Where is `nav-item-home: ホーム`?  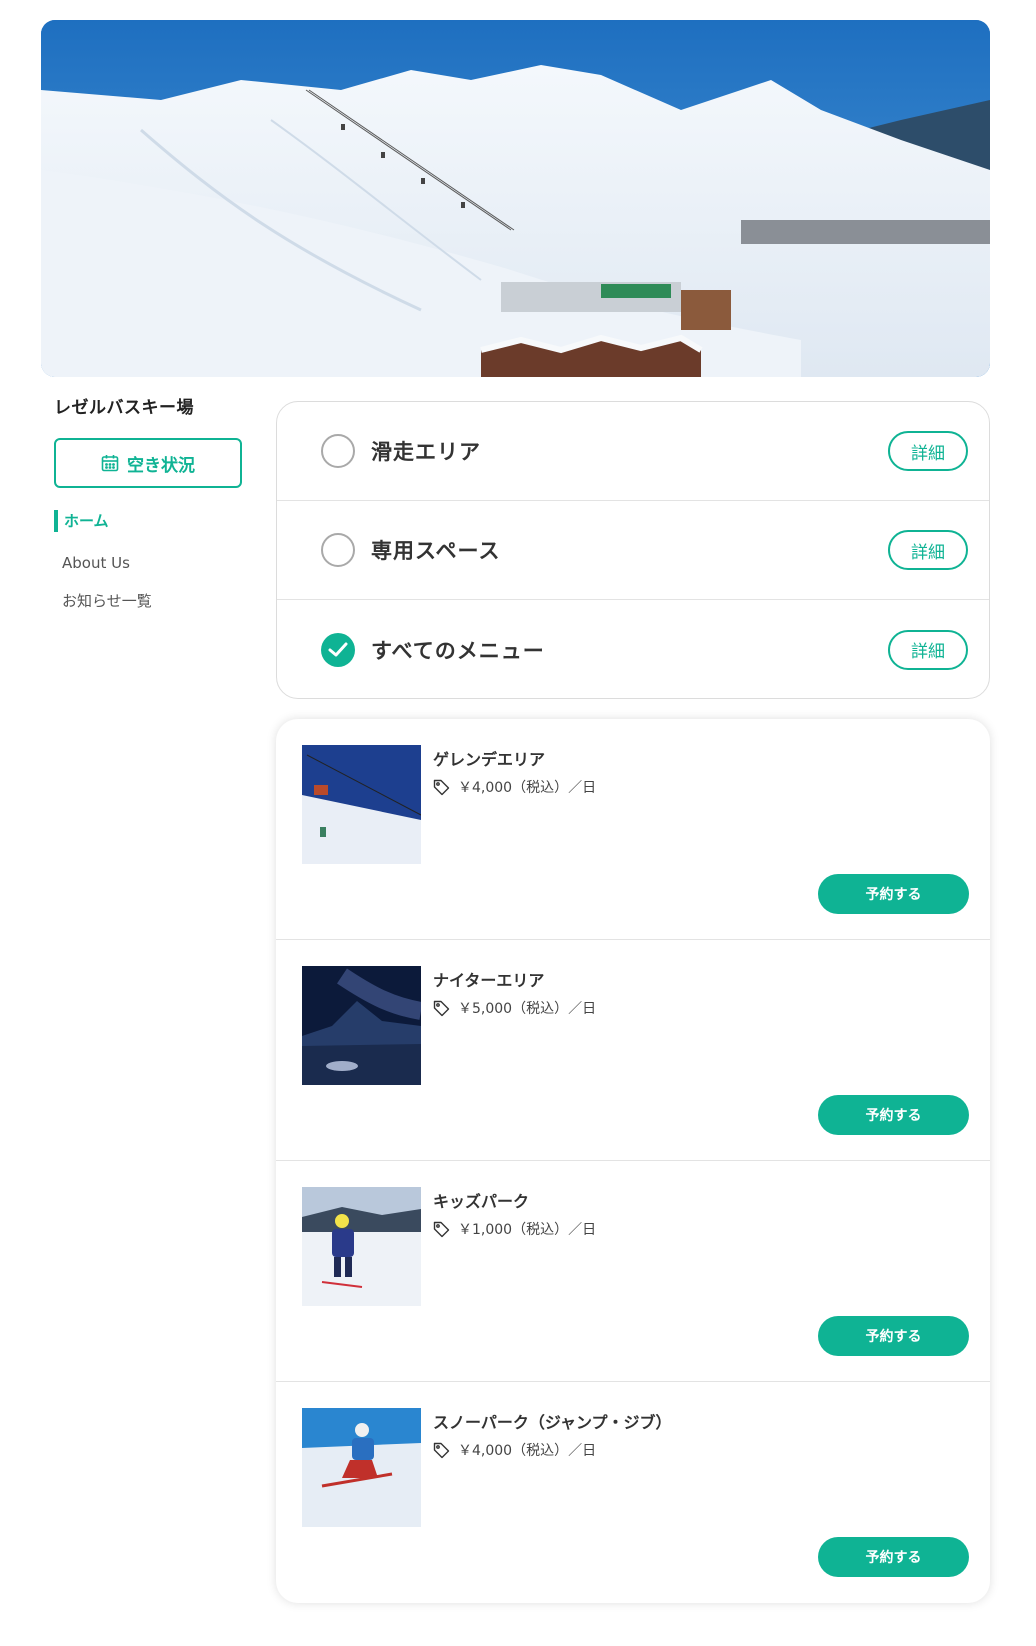
nav-item-home: ホーム is located at coordinates (149, 521).